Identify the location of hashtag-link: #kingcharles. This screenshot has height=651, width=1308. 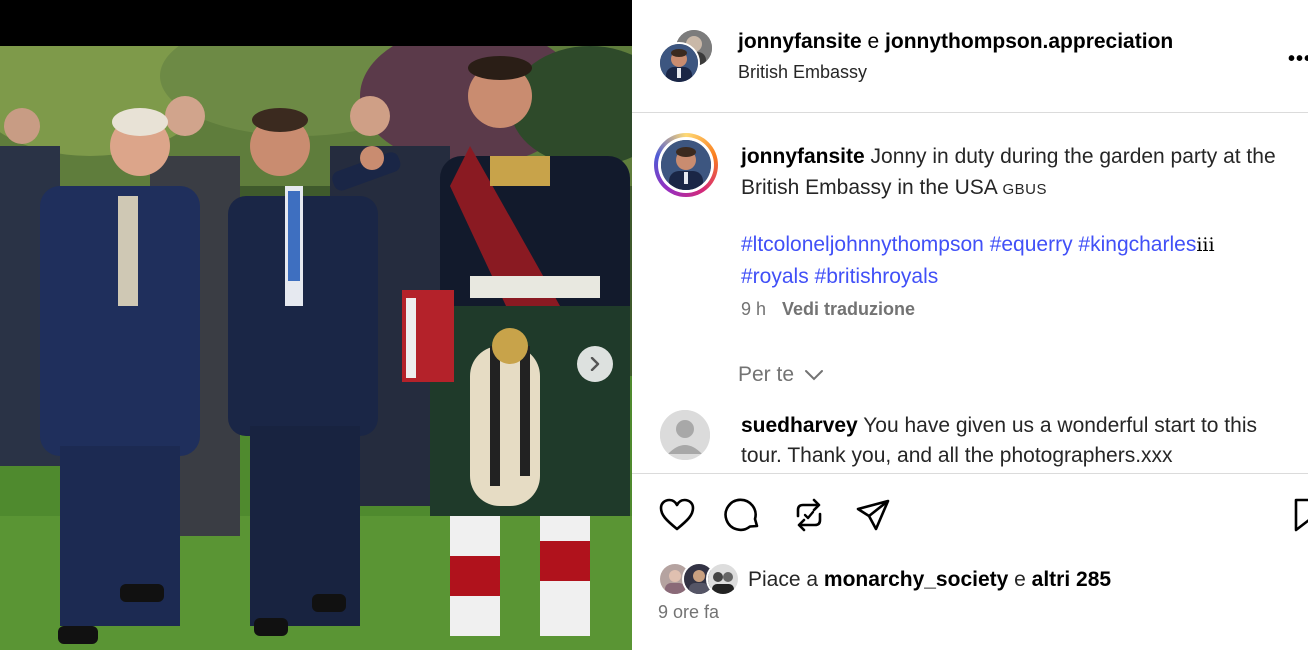
(1137, 244).